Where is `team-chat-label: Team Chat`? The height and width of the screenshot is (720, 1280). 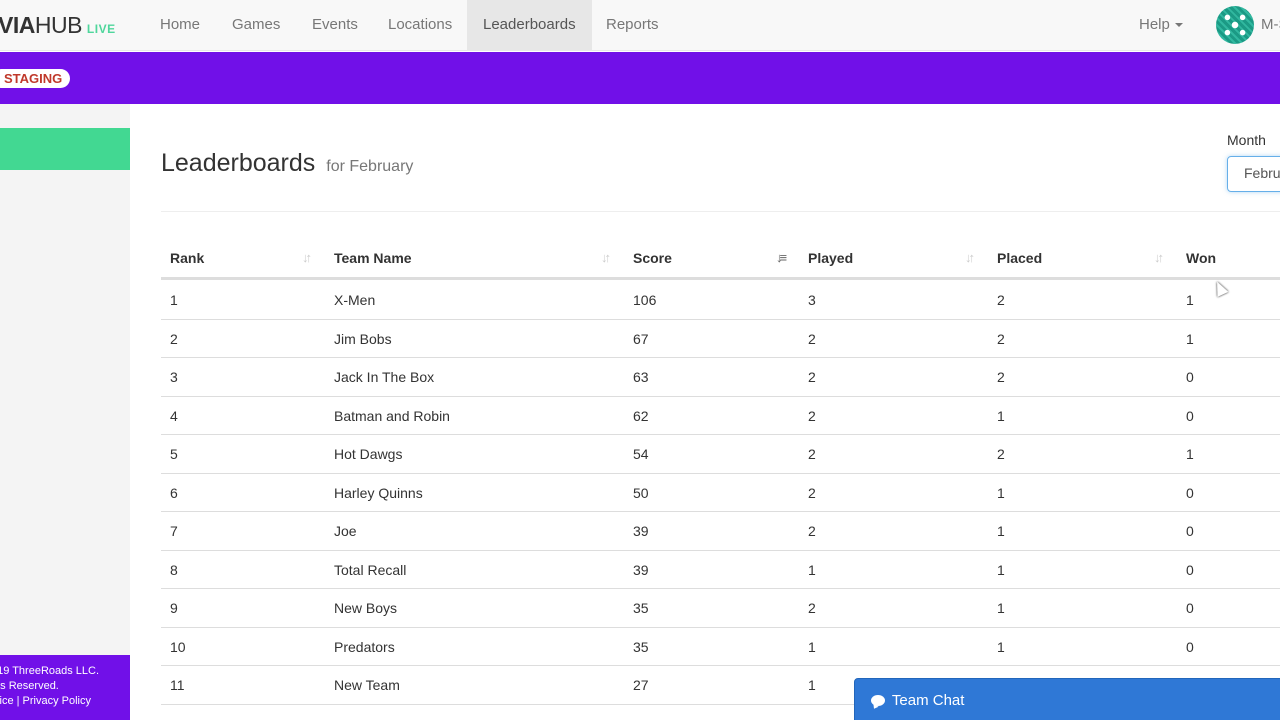
team-chat-label: Team Chat is located at coordinates (928, 700).